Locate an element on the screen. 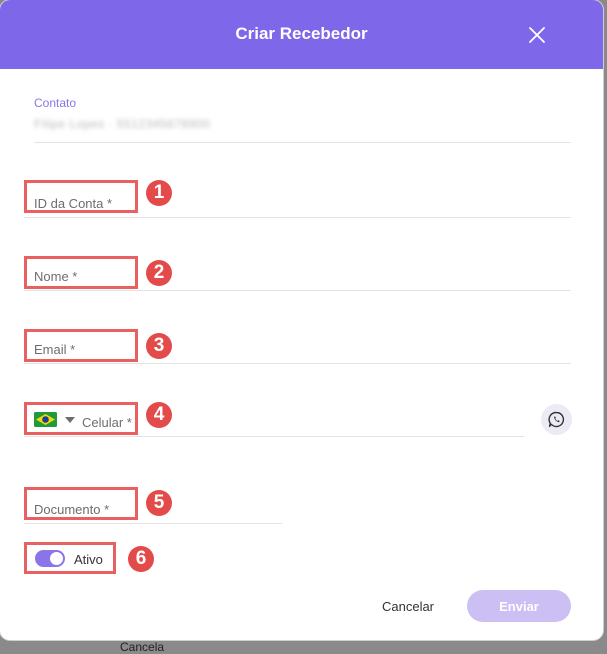 This screenshot has height=654, width=607. cancel-button: Cancelar is located at coordinates (408, 606).